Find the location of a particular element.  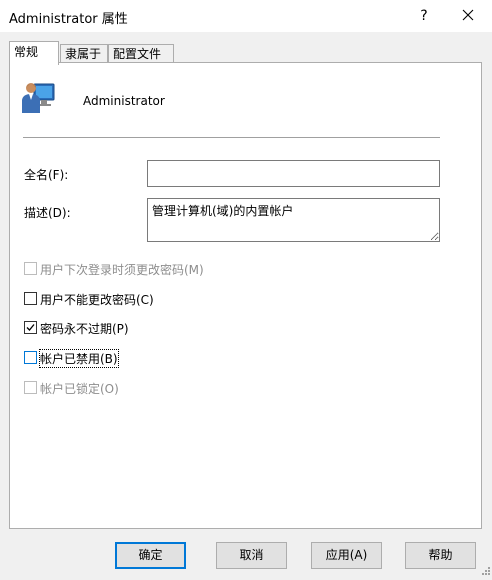

user-account-icon is located at coordinates (39, 97).